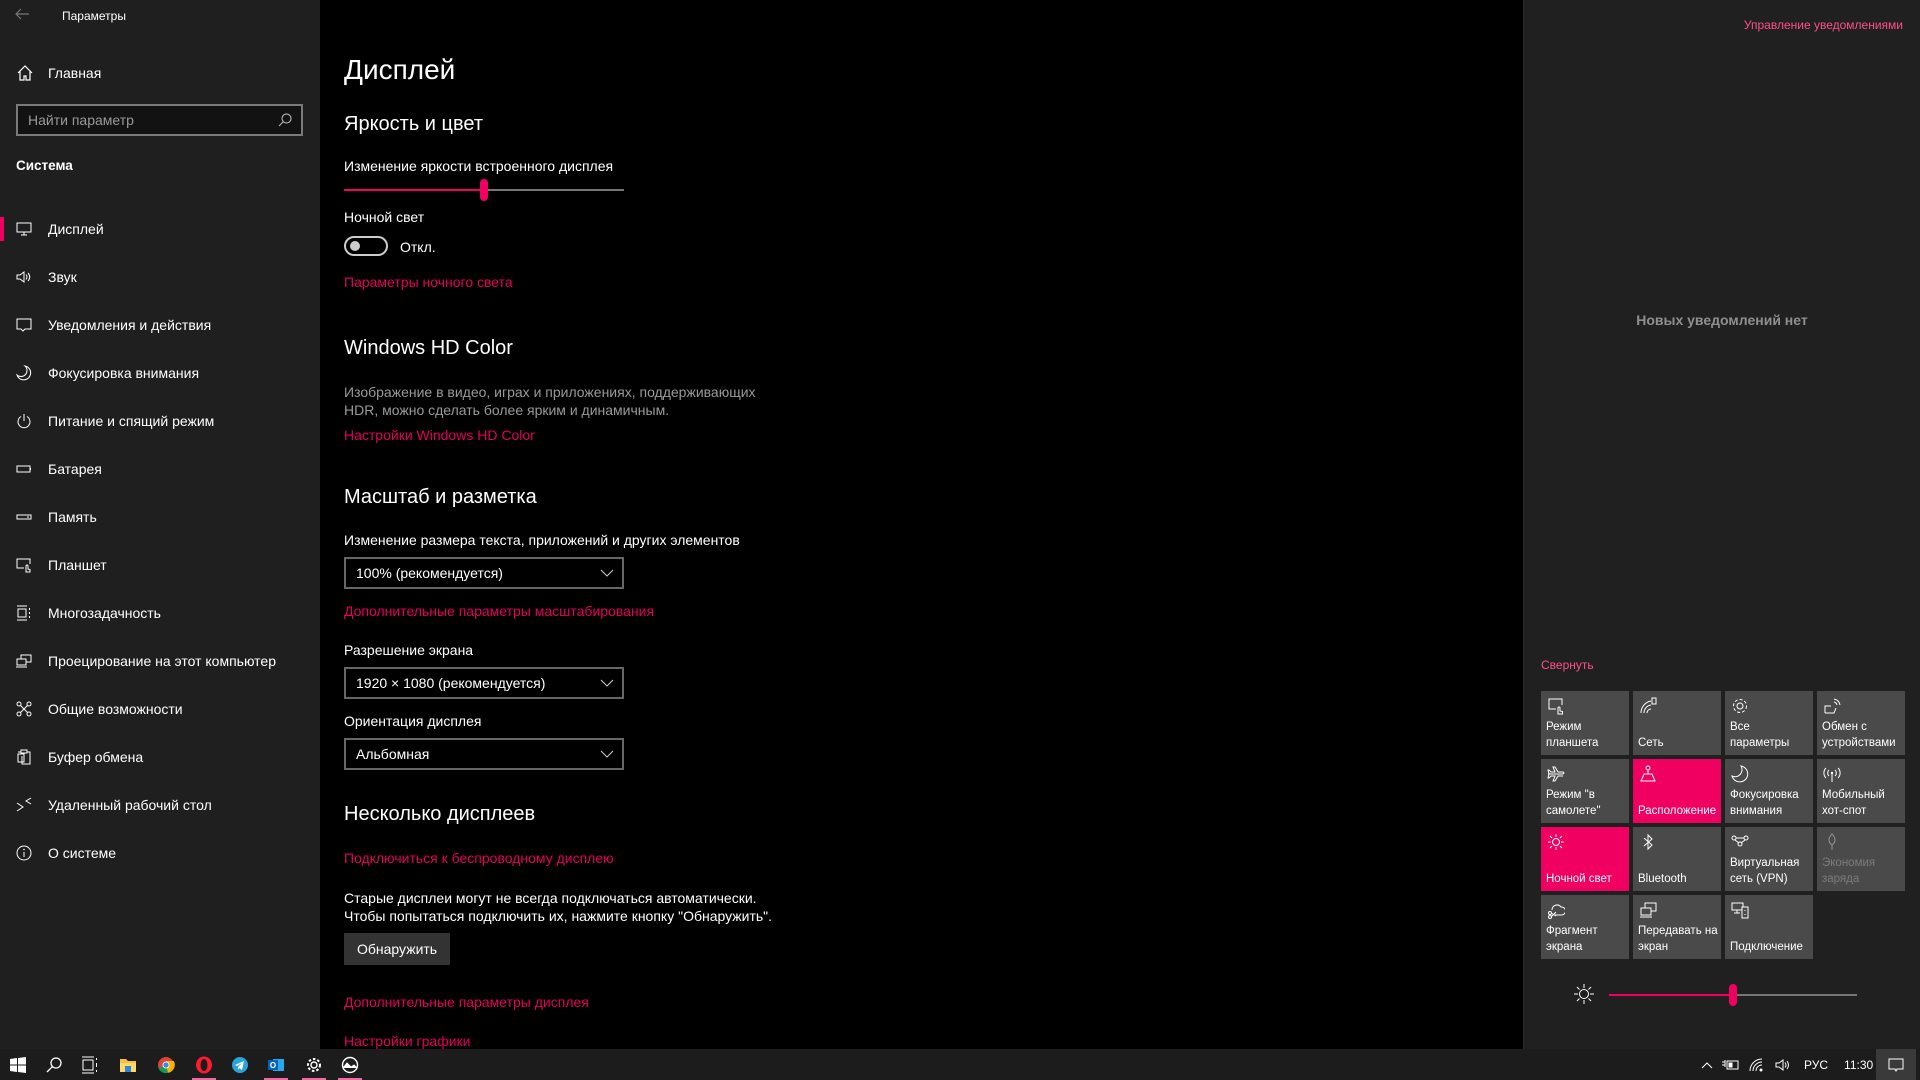  Describe the element at coordinates (160, 853) in the screenshot. I see `sidebar-item-about: О системе` at that location.